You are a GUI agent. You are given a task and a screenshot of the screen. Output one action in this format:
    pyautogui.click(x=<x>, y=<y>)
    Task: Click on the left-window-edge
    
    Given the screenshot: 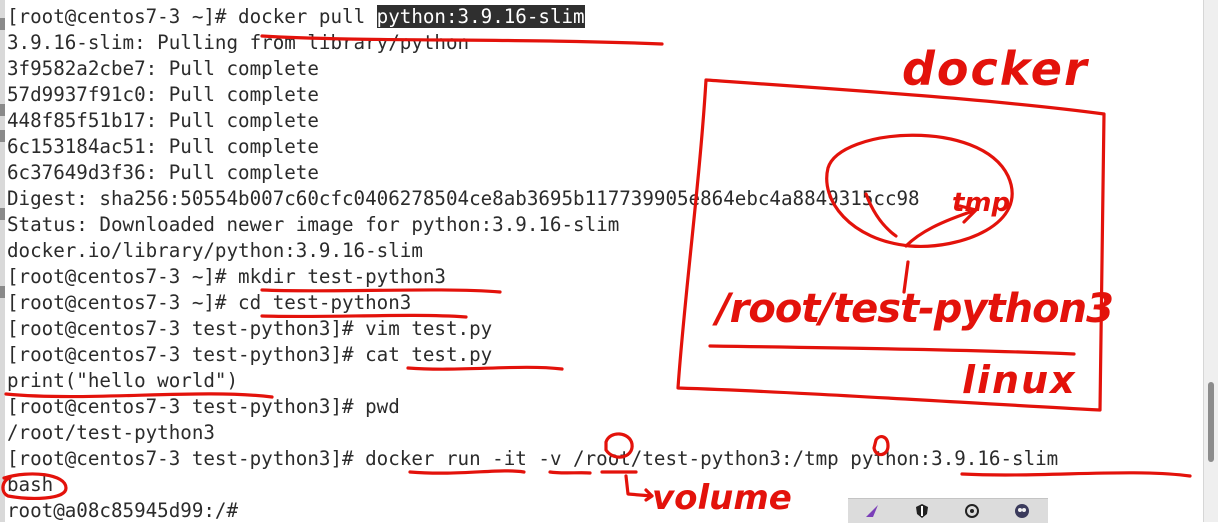 What is the action you would take?
    pyautogui.click(x=2, y=261)
    